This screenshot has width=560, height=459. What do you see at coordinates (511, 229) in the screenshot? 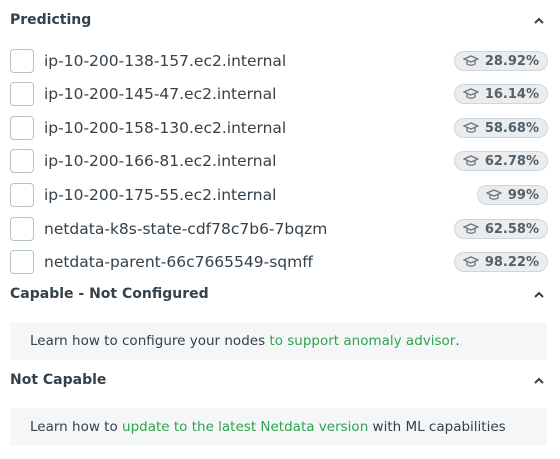
I see `anomaly-score-value: 62.58%` at bounding box center [511, 229].